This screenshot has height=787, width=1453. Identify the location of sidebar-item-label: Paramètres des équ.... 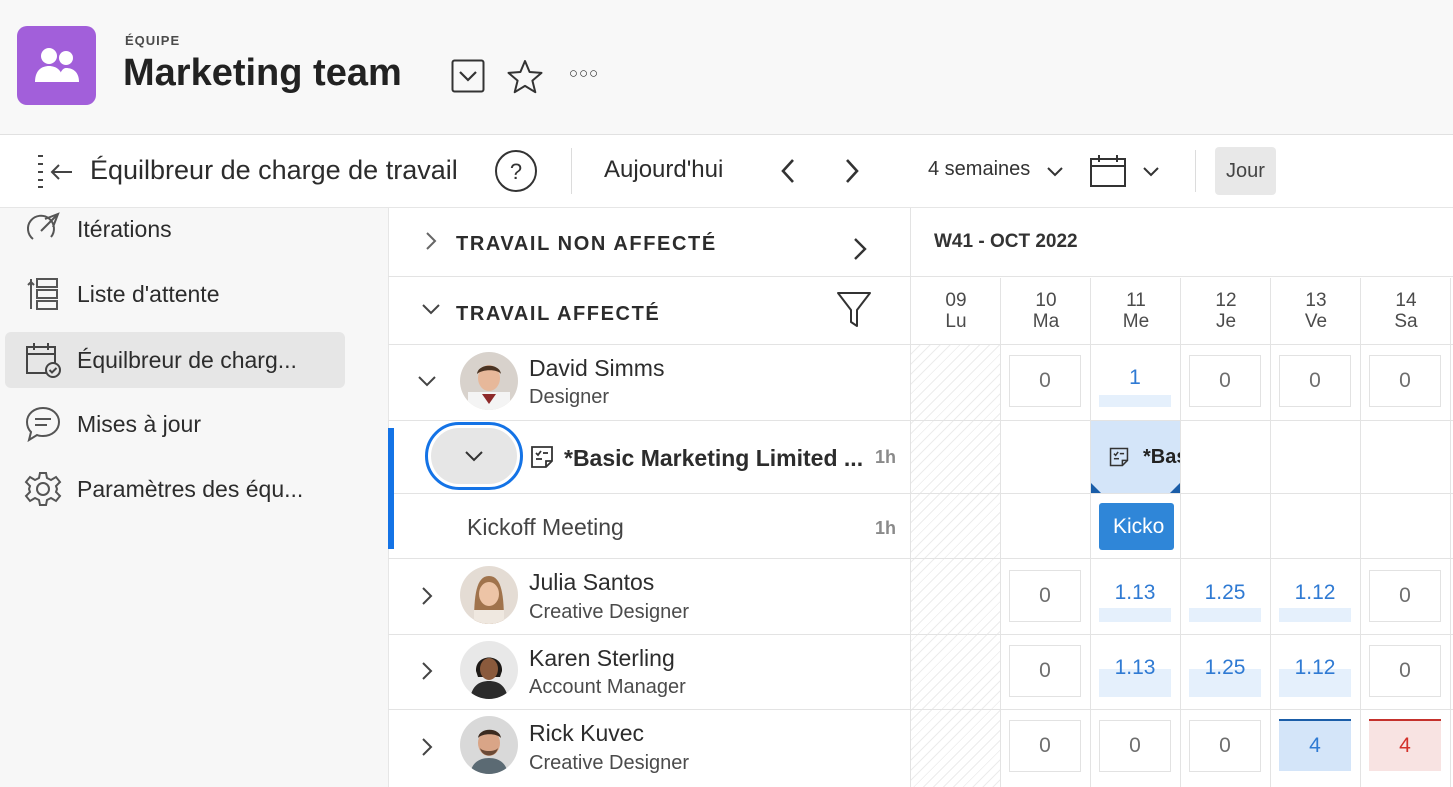
(190, 488).